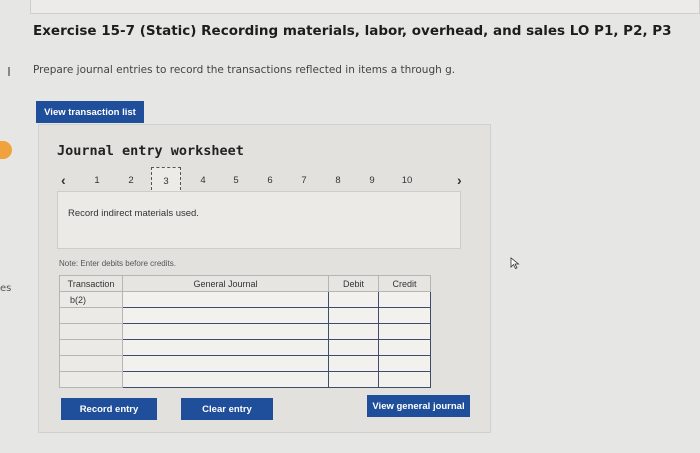 The image size is (700, 453). What do you see at coordinates (9, 71) in the screenshot?
I see `left-edge-tick` at bounding box center [9, 71].